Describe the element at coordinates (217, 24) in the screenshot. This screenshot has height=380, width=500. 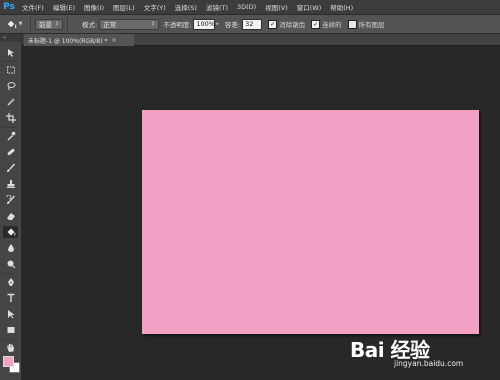
I see `opacity-slider-arrow-icon: ▸` at that location.